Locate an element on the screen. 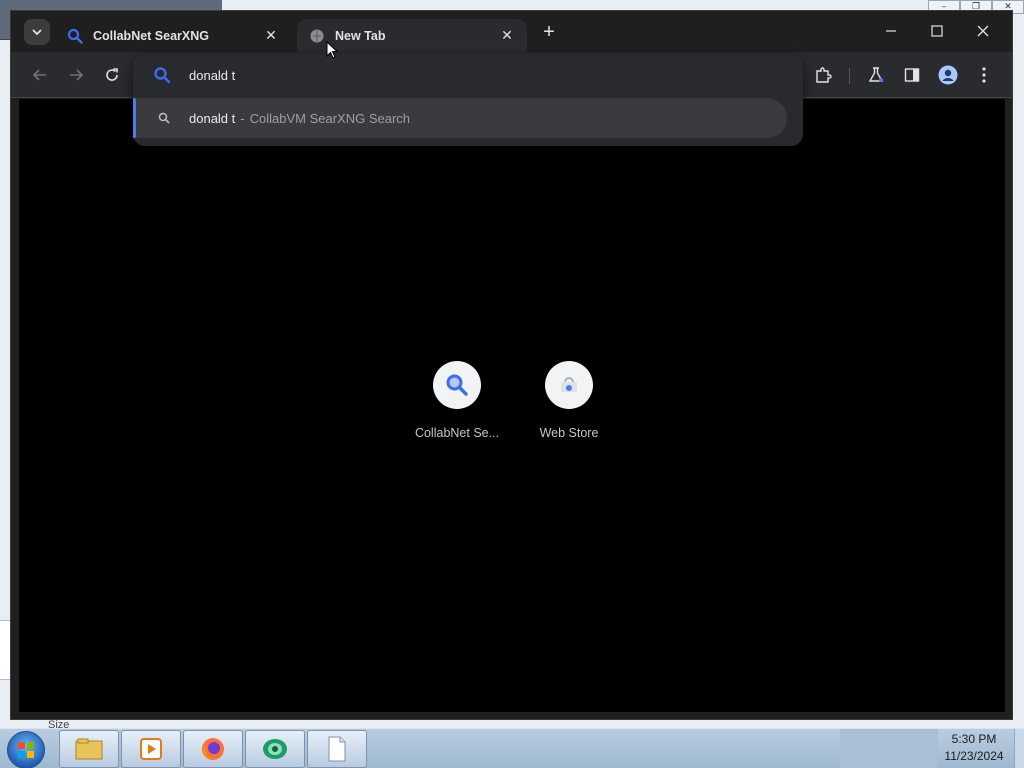 The height and width of the screenshot is (768, 1024). minimize-button is located at coordinates (891, 31).